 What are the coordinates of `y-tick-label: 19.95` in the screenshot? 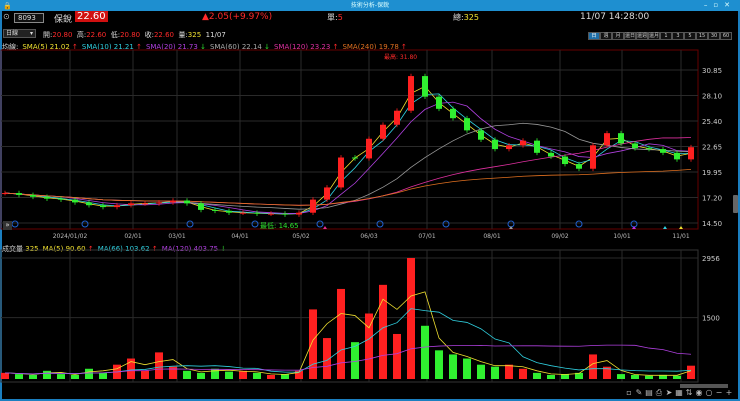 It's located at (712, 173).